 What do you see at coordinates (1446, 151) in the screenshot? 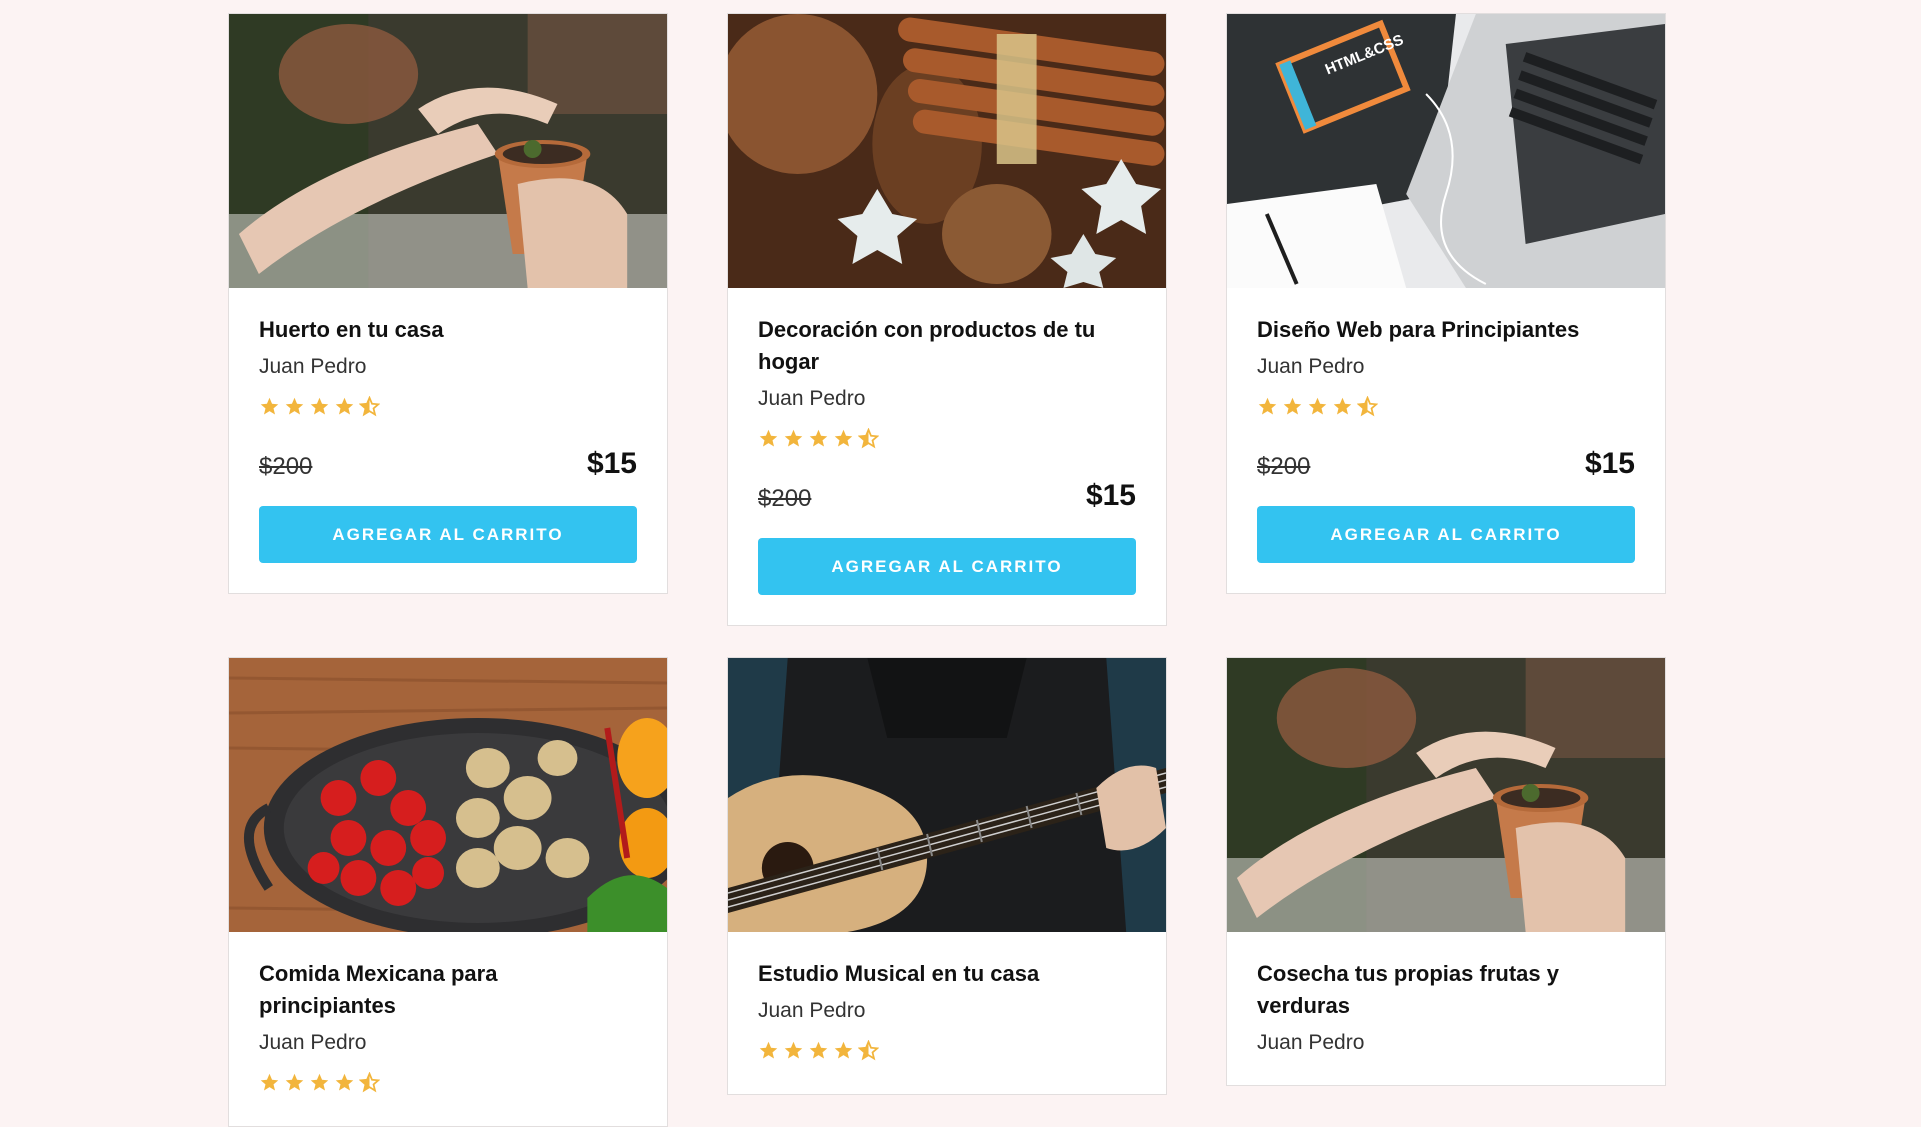
I see `course-image: HTML&CSS` at bounding box center [1446, 151].